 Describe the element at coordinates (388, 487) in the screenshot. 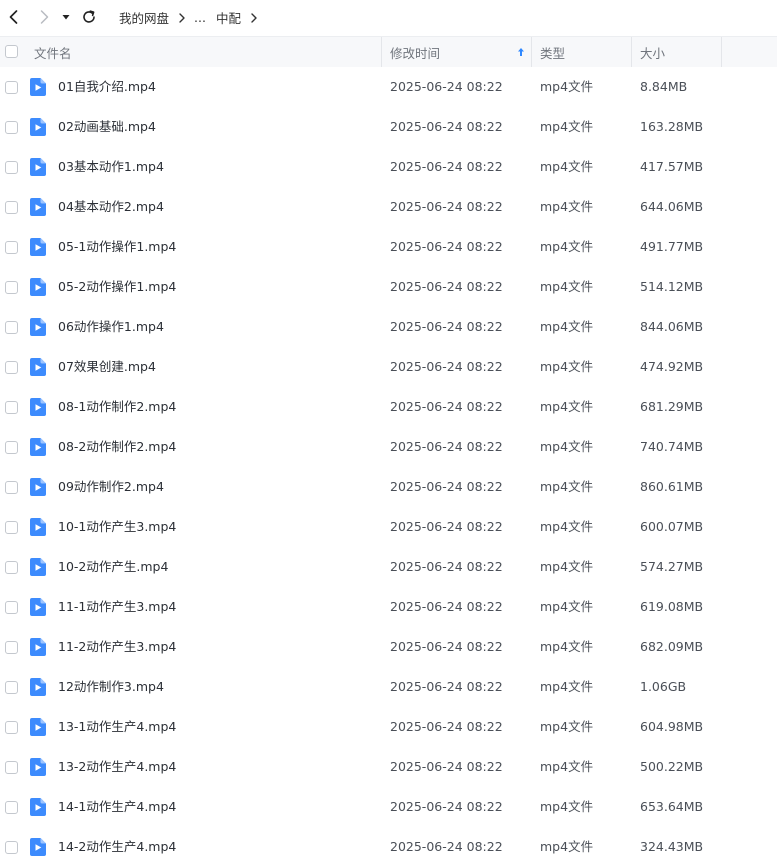

I see `file-row: 09动作制作2.mp4 2025-06-24 08:22 mp4文件 860.61MB` at that location.